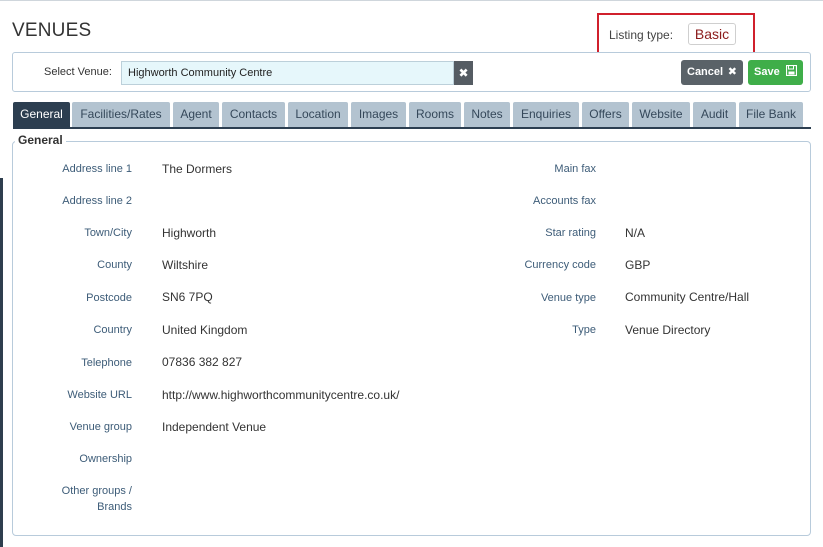 Image resolution: width=823 pixels, height=547 pixels. I want to click on type-value: Venue Directory, so click(668, 330).